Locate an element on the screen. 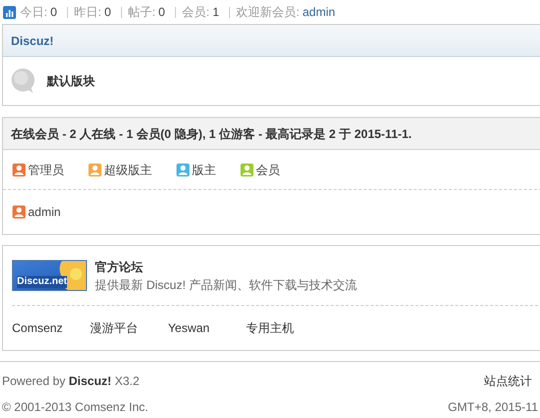  chart-icon is located at coordinates (9, 12).